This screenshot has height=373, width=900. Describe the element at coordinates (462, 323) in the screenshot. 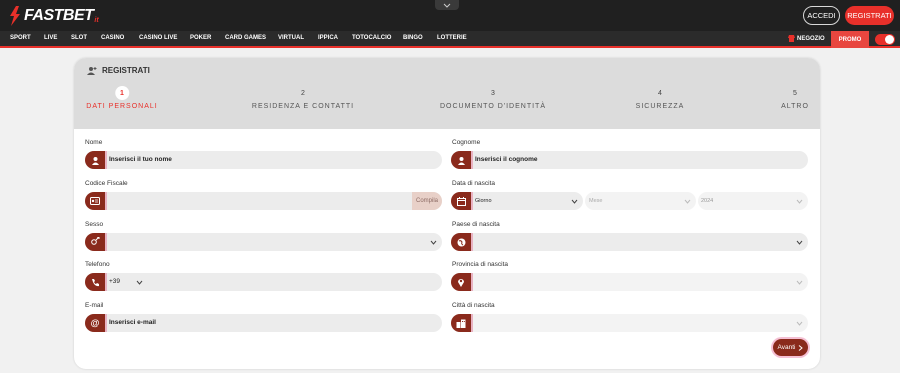

I see `city-icon` at that location.